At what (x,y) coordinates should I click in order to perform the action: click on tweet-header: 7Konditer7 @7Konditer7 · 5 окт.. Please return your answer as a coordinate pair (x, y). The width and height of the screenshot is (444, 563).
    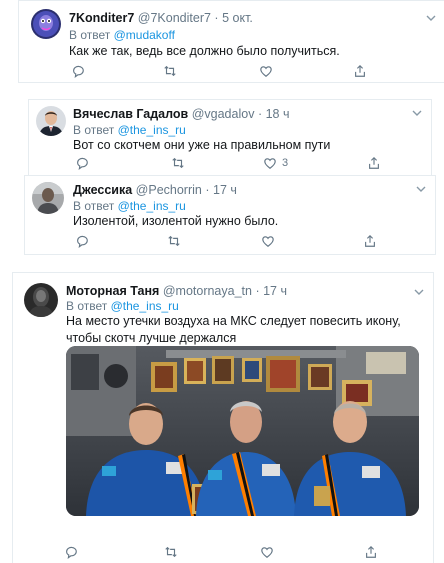
    Looking at the image, I should click on (161, 18).